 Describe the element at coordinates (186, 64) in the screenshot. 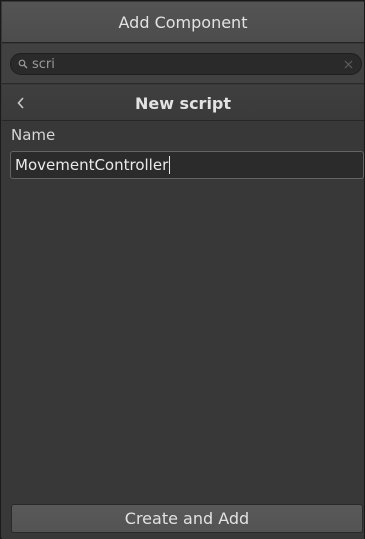

I see `search-input: scri` at that location.